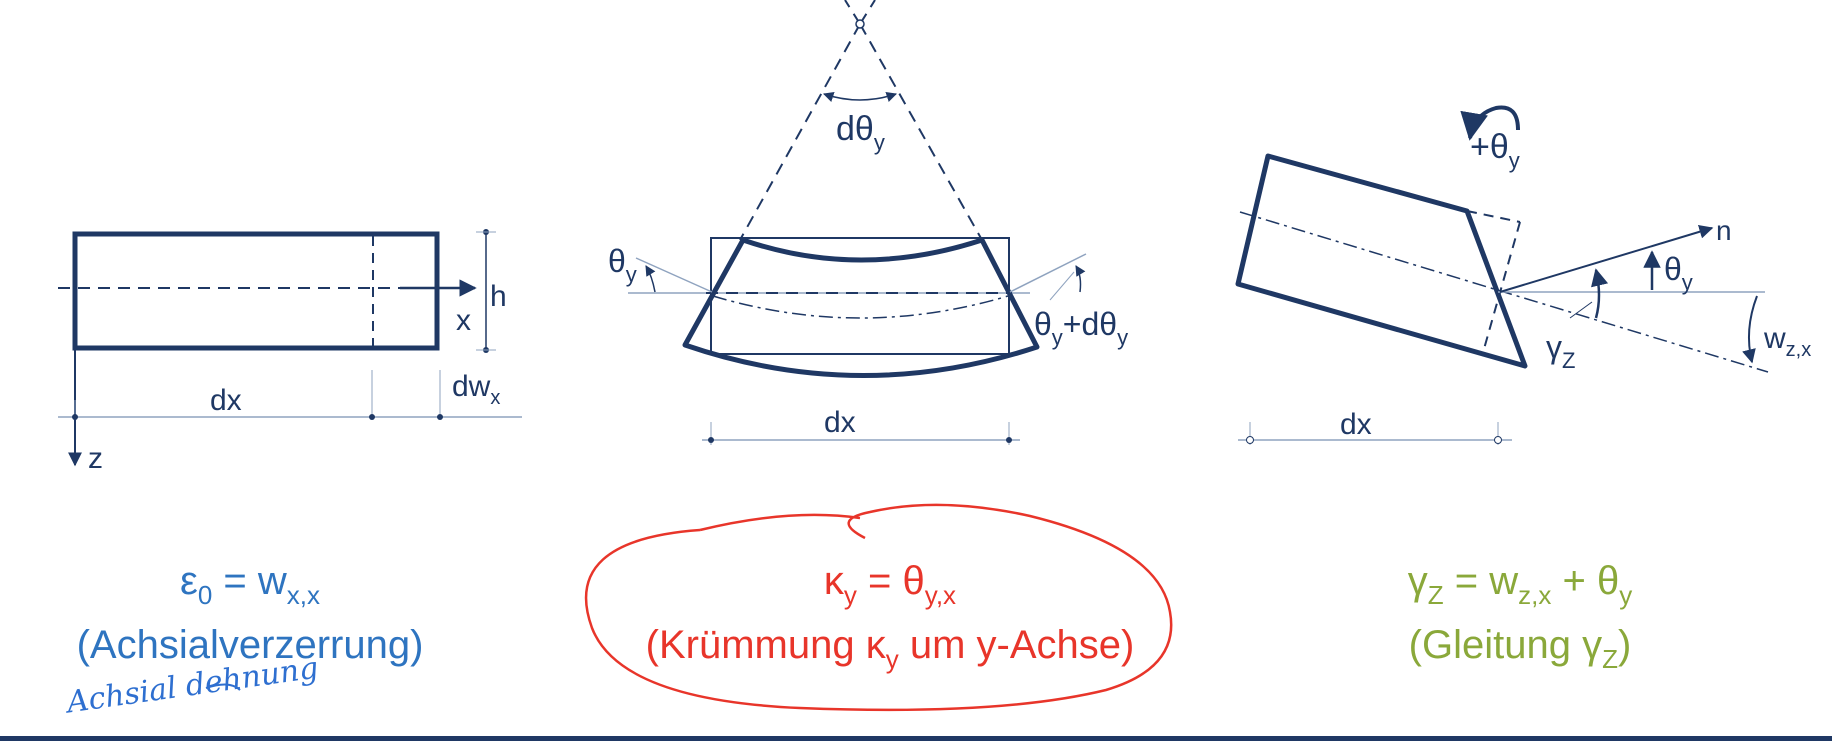 The image size is (1832, 741). Describe the element at coordinates (860, 24) in the screenshot. I see `apex-point` at that location.